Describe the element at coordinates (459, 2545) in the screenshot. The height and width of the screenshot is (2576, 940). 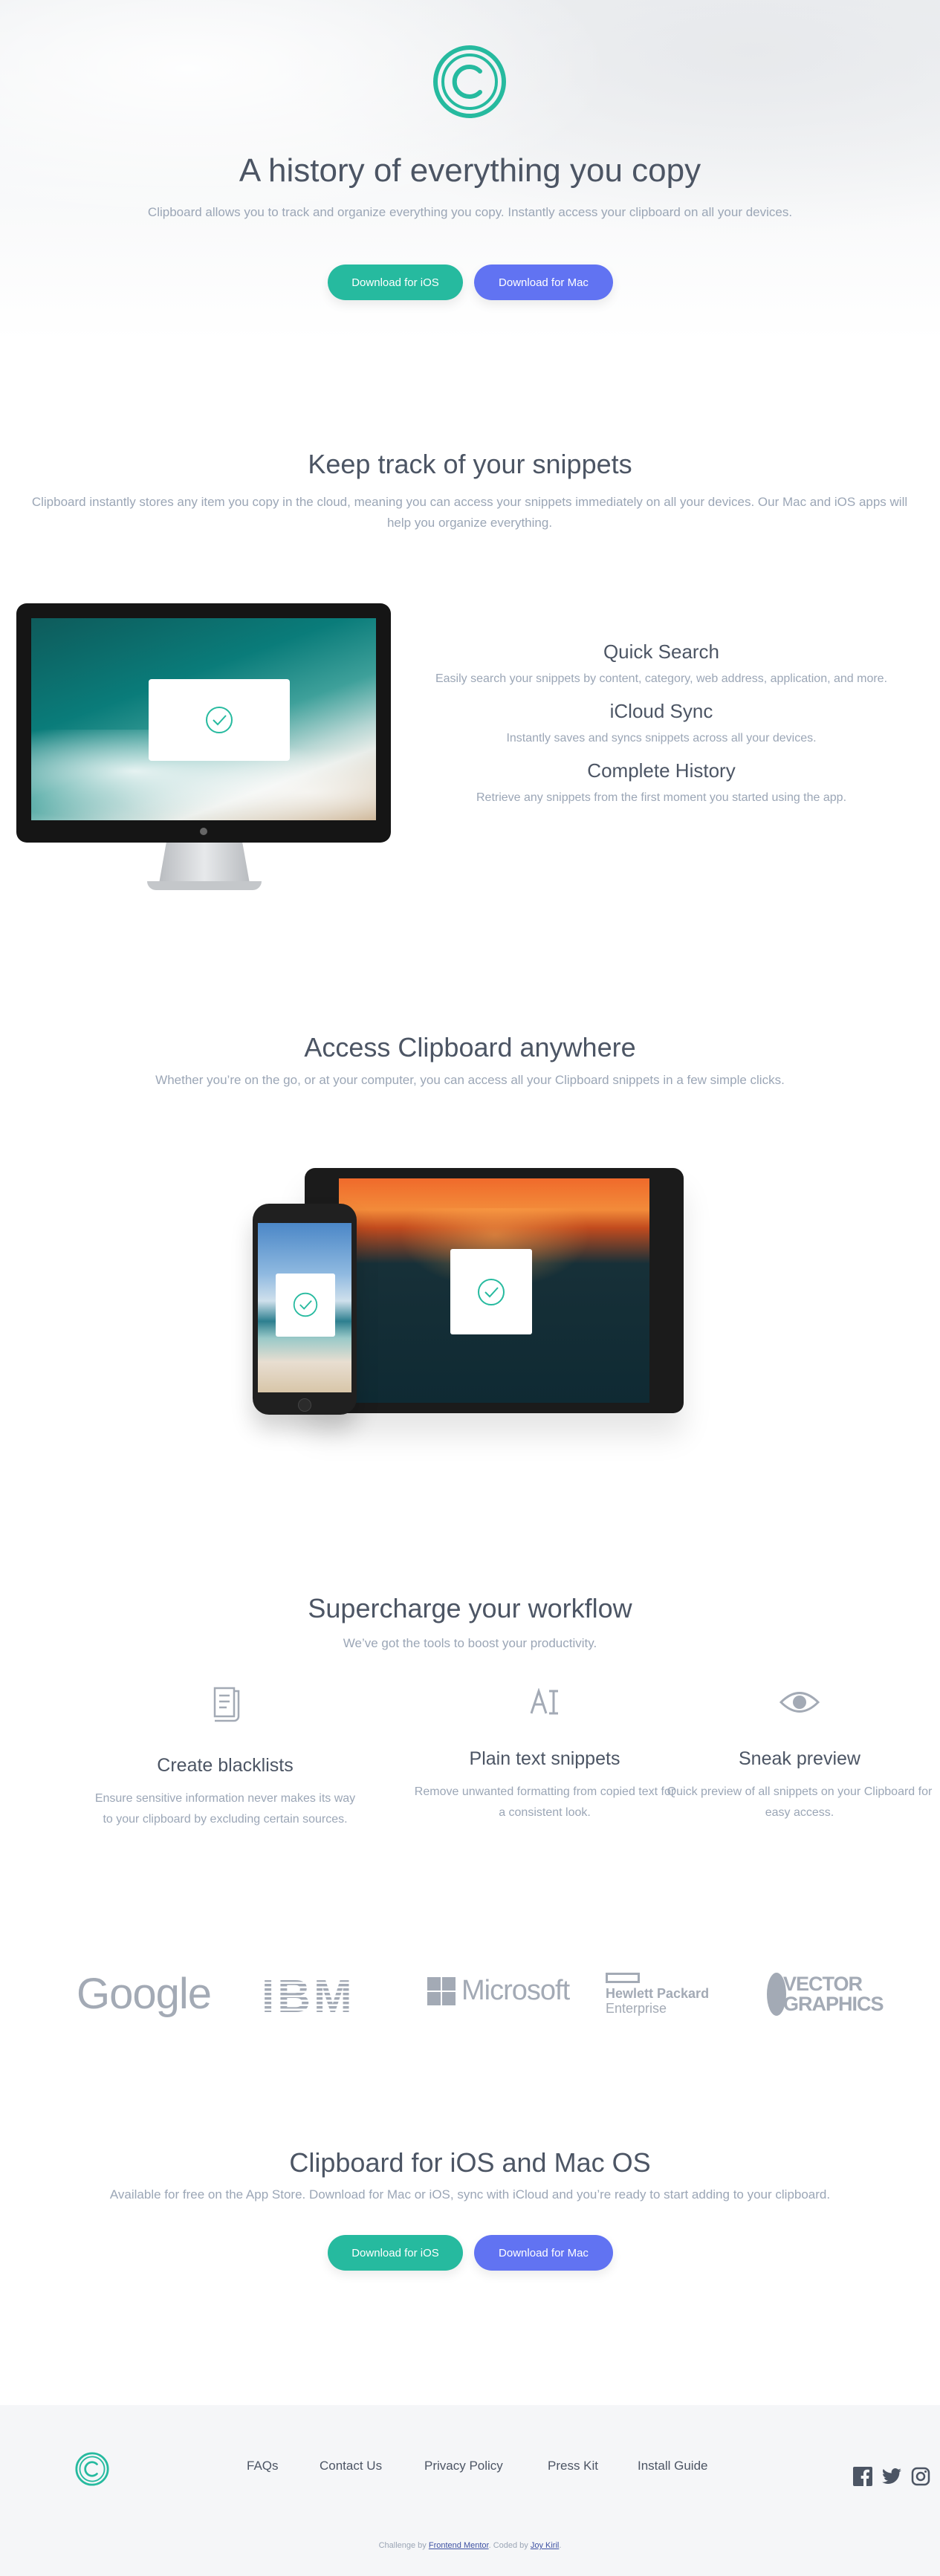
I see `frontend-mentor-link: Frontend Mentor` at that location.